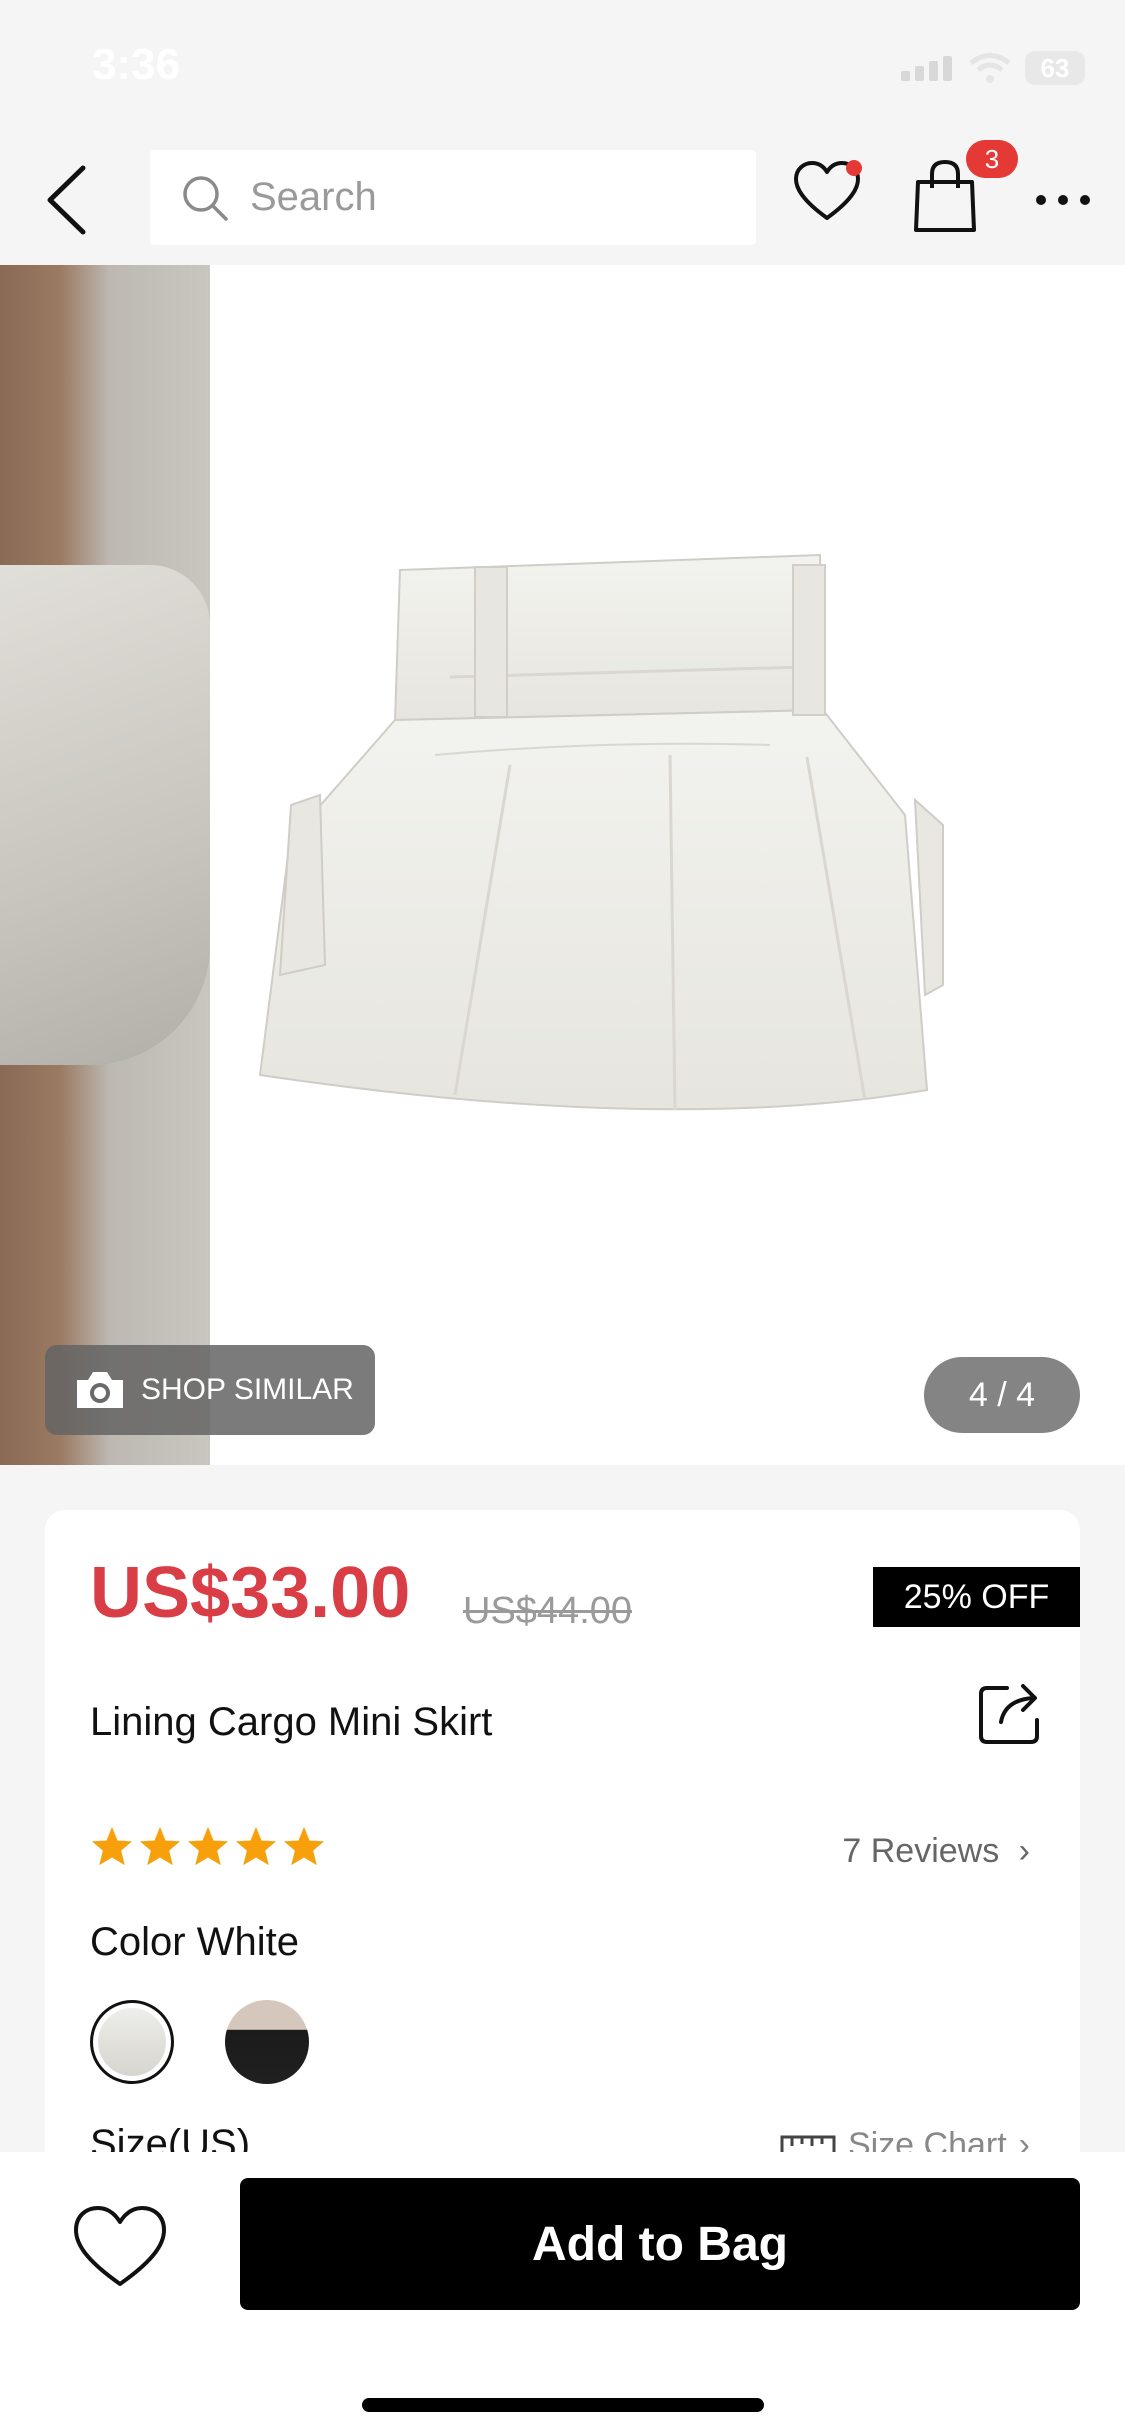  What do you see at coordinates (267, 2042) in the screenshot?
I see `color-swatch-black` at bounding box center [267, 2042].